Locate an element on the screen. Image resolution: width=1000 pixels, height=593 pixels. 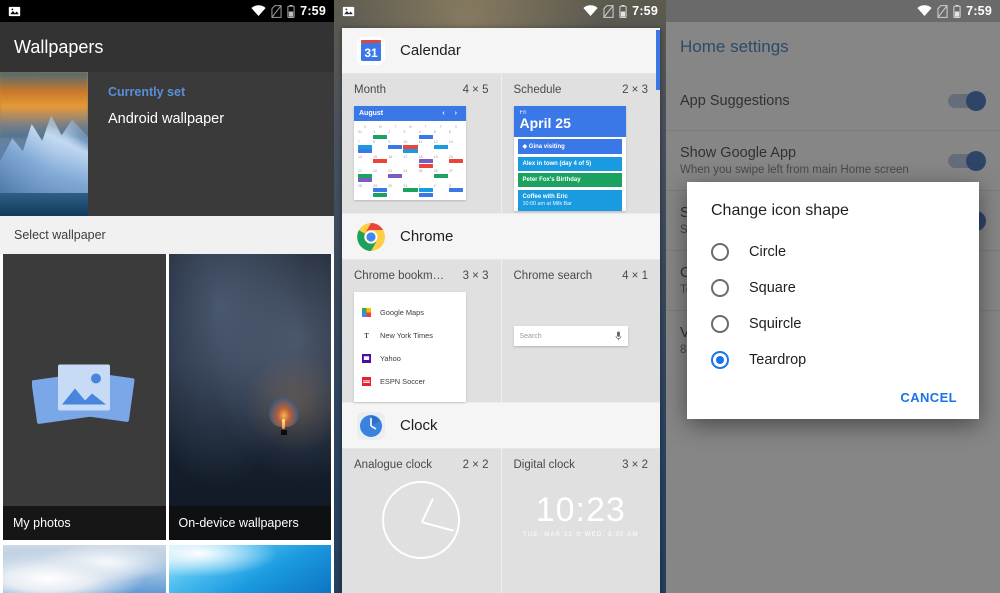
calendar-day-cell: 8 is located at coordinates (379, 146).